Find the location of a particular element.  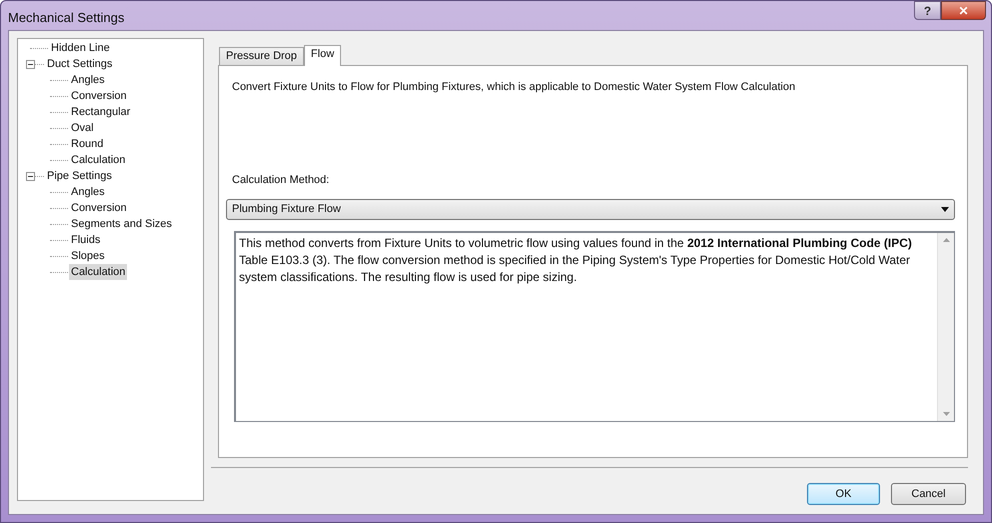

tree-item: Slopes is located at coordinates (88, 256).